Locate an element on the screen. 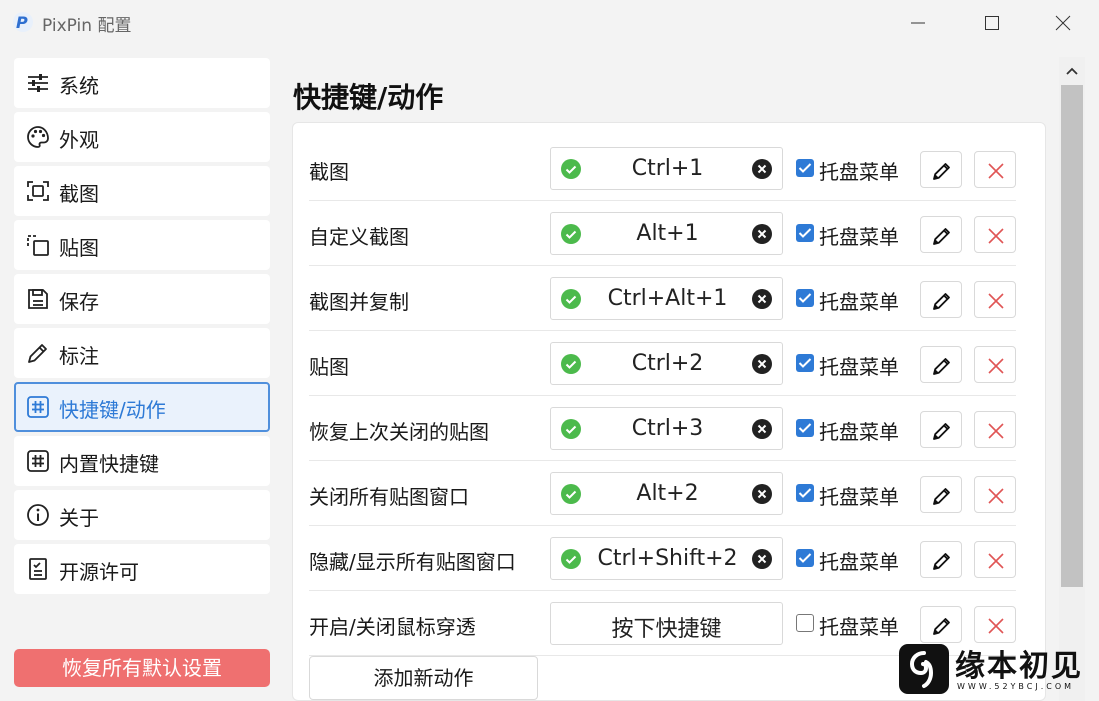 This screenshot has height=701, width=1099. sidebar-item-about: 关于 is located at coordinates (142, 515).